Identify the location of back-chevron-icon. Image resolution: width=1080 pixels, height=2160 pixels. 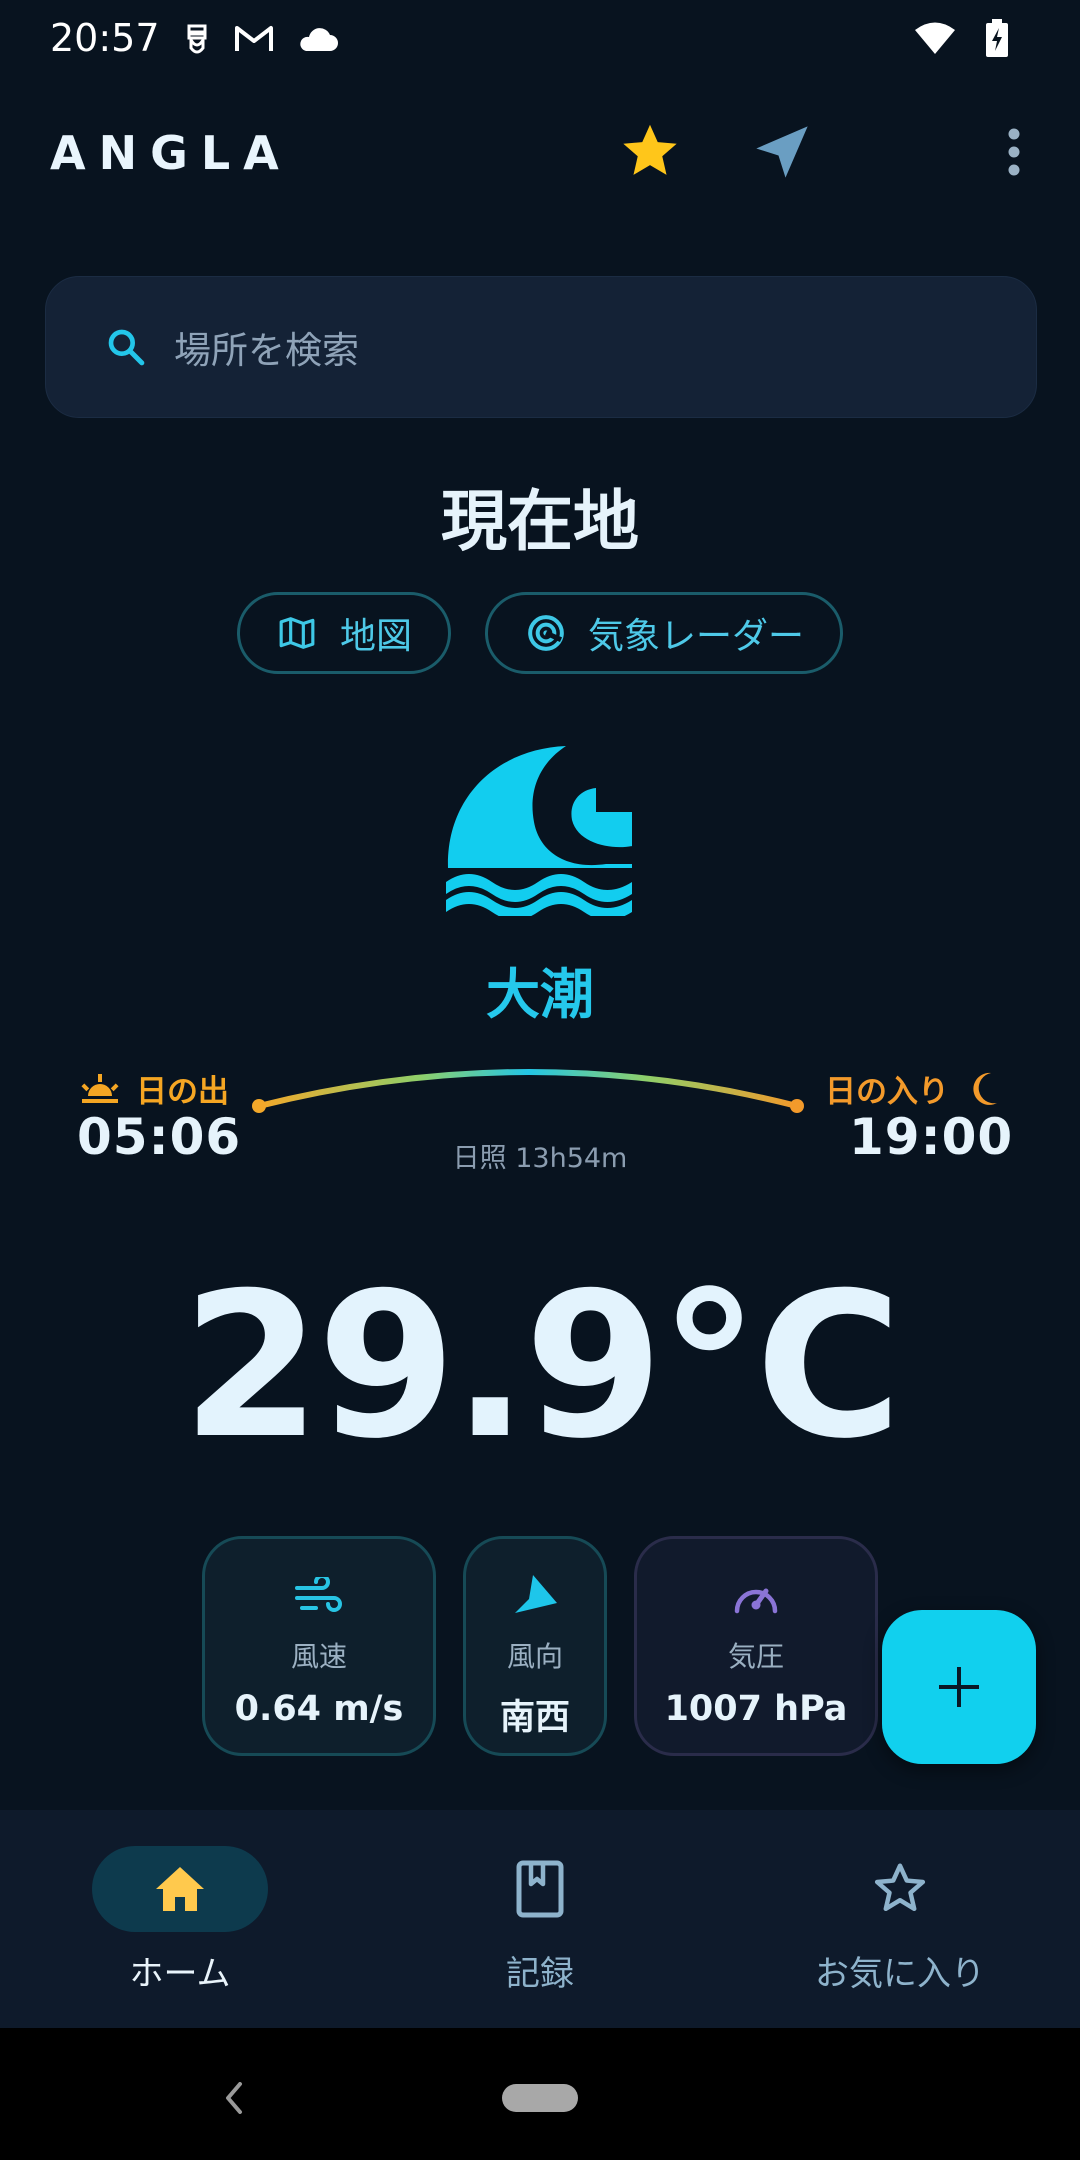
(234, 2098).